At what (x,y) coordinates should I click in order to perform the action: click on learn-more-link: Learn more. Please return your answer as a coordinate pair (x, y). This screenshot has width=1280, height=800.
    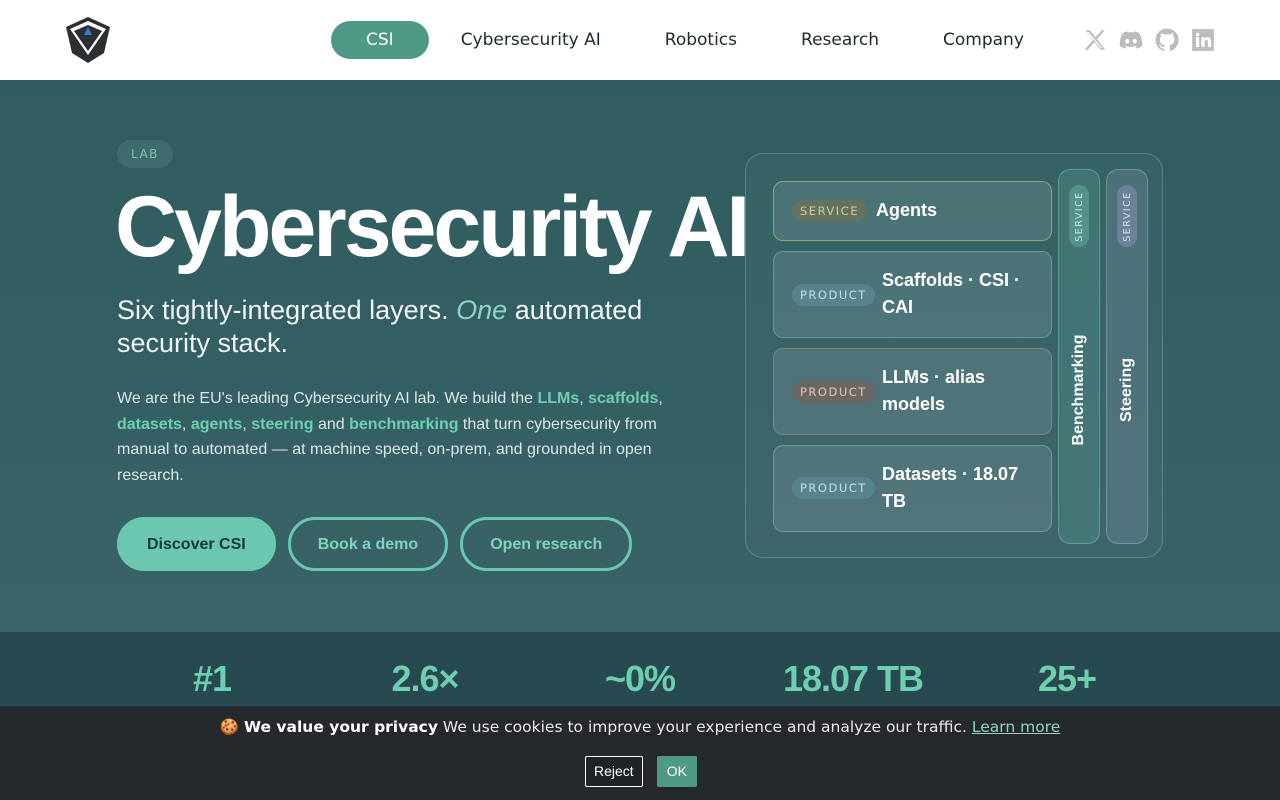
    Looking at the image, I should click on (1016, 727).